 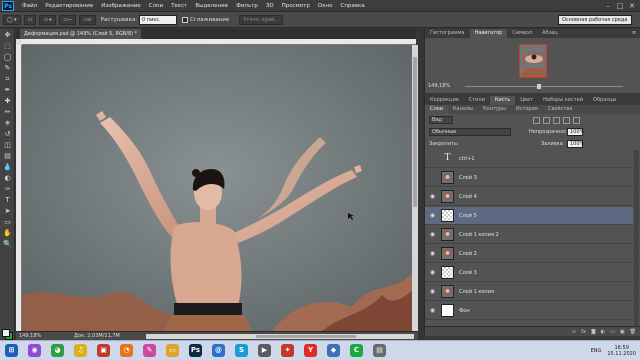 I want to click on panel-group-tab: Кисть, so click(x=502, y=100).